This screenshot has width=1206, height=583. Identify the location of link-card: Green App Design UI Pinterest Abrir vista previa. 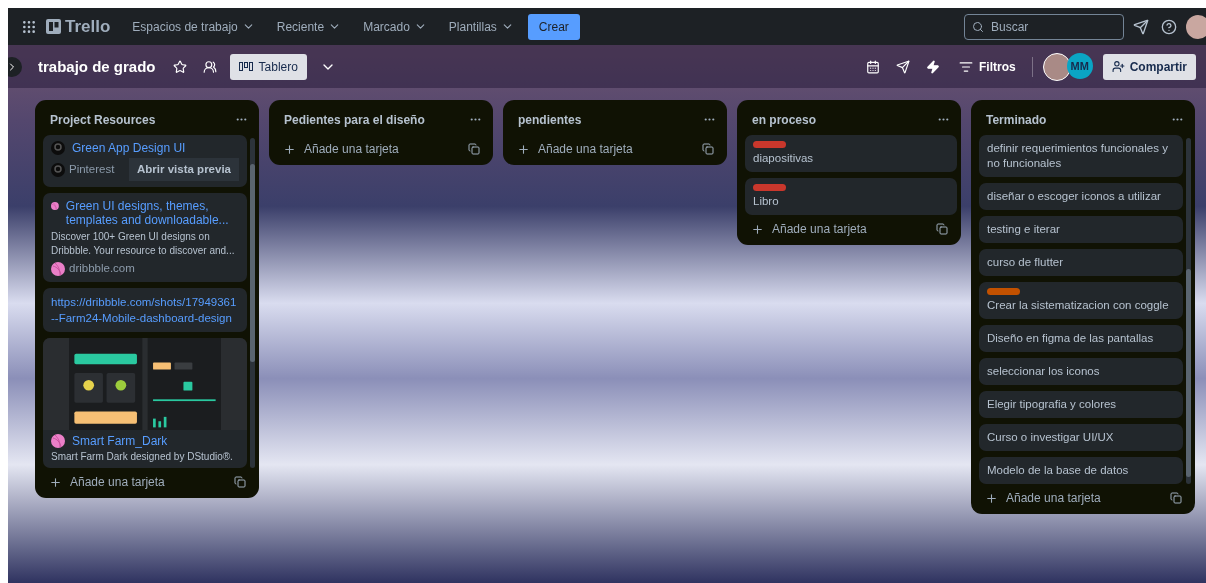
(145, 161).